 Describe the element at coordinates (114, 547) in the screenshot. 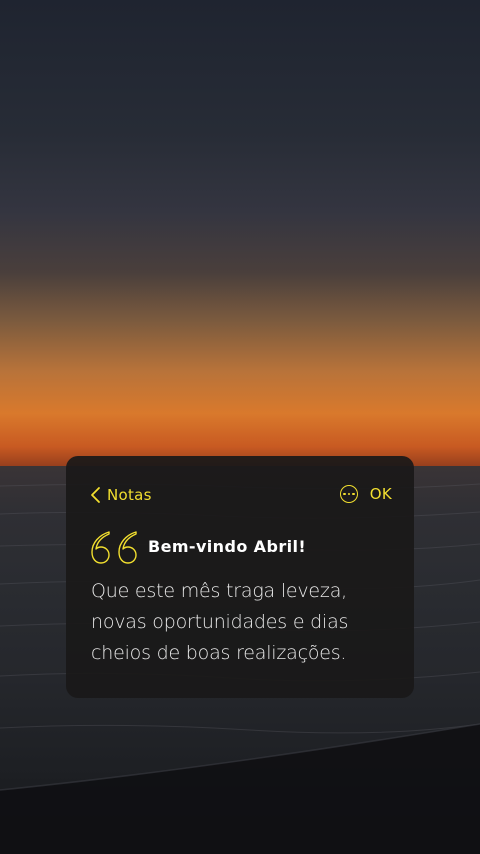

I see `quote-icon` at that location.